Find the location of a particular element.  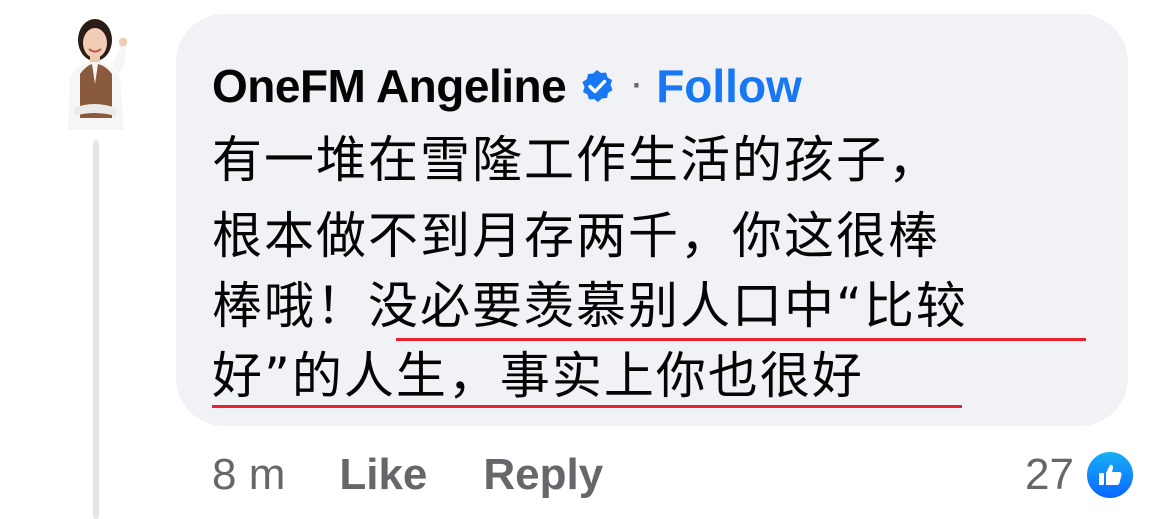

comment-actions: 8 m Like Reply is located at coordinates (407, 475).